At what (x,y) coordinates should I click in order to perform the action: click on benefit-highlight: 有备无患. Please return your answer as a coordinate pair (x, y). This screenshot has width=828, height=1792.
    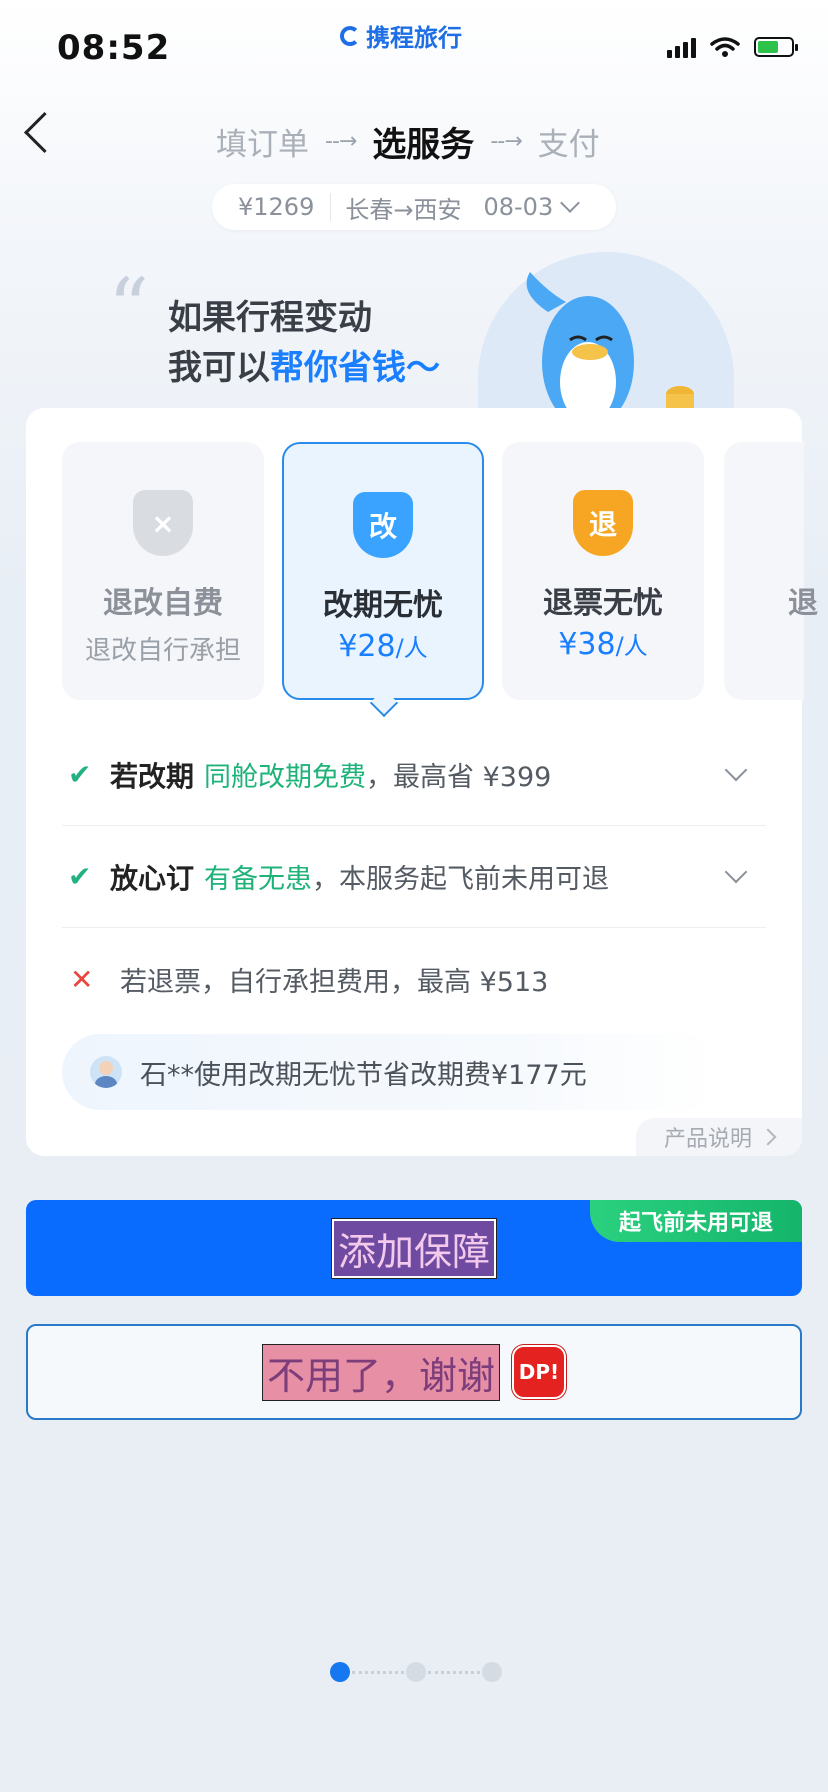
    Looking at the image, I should click on (258, 879).